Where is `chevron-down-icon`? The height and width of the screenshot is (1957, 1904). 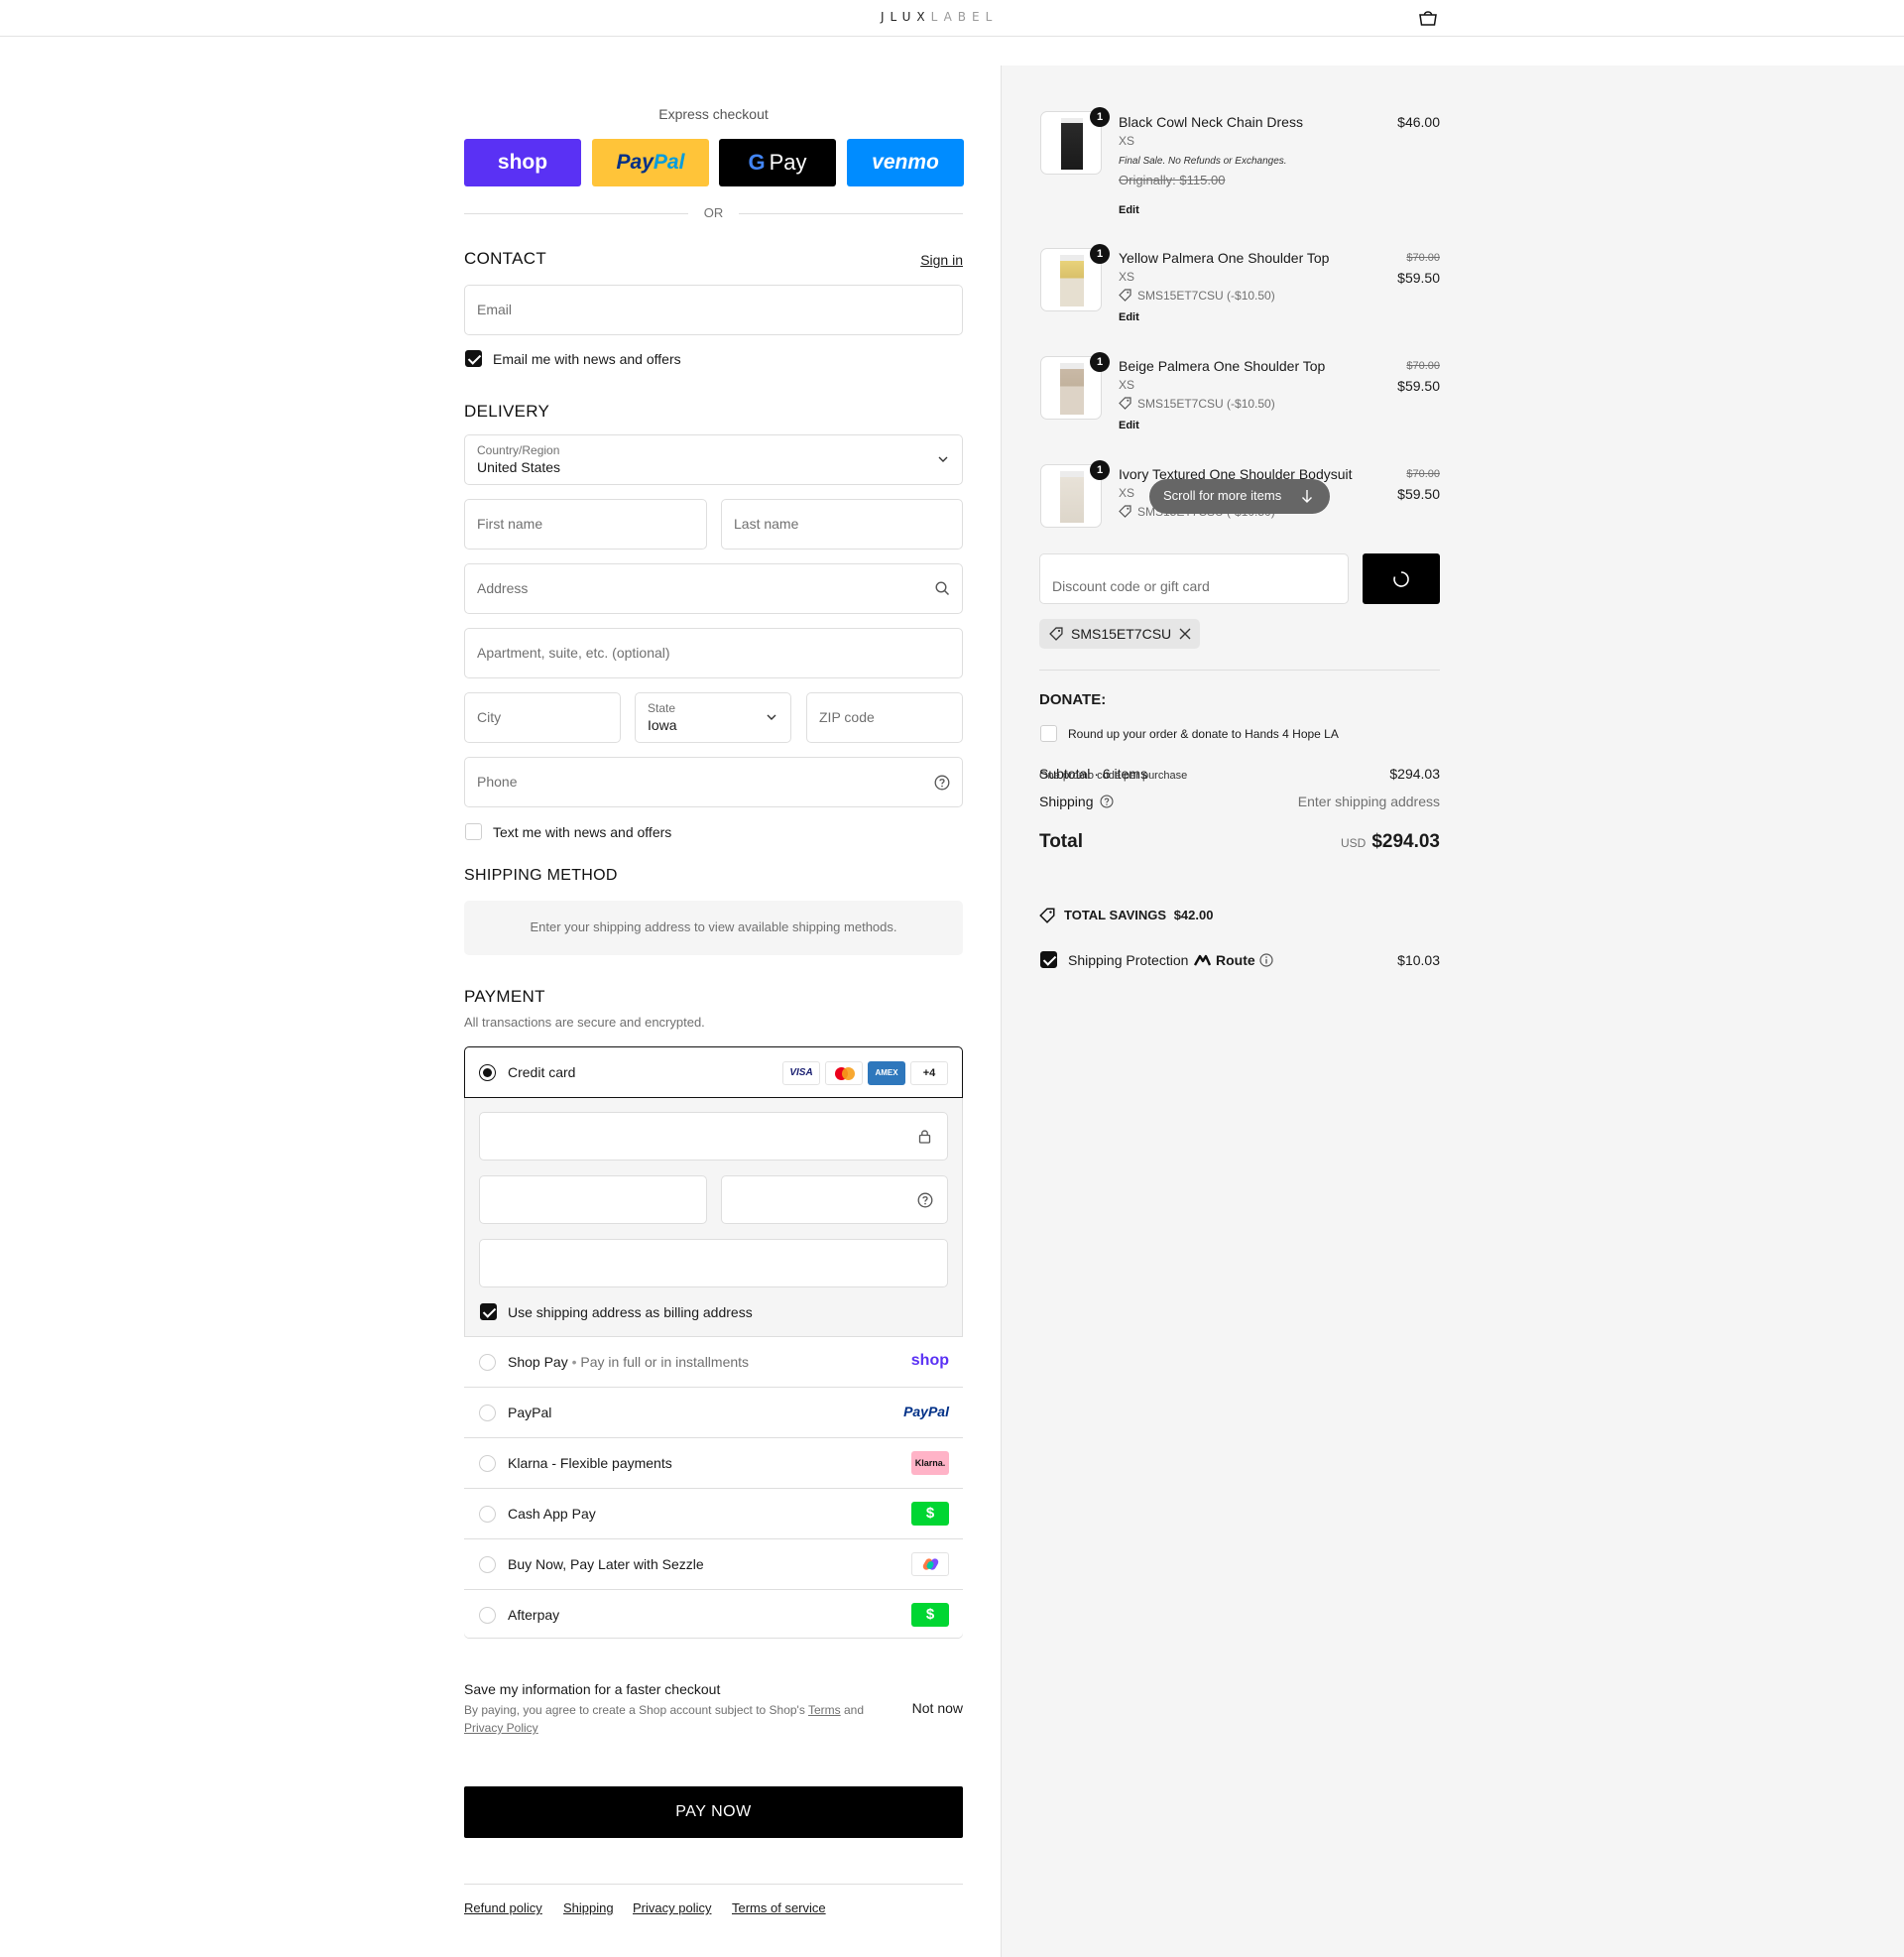 chevron-down-icon is located at coordinates (943, 459).